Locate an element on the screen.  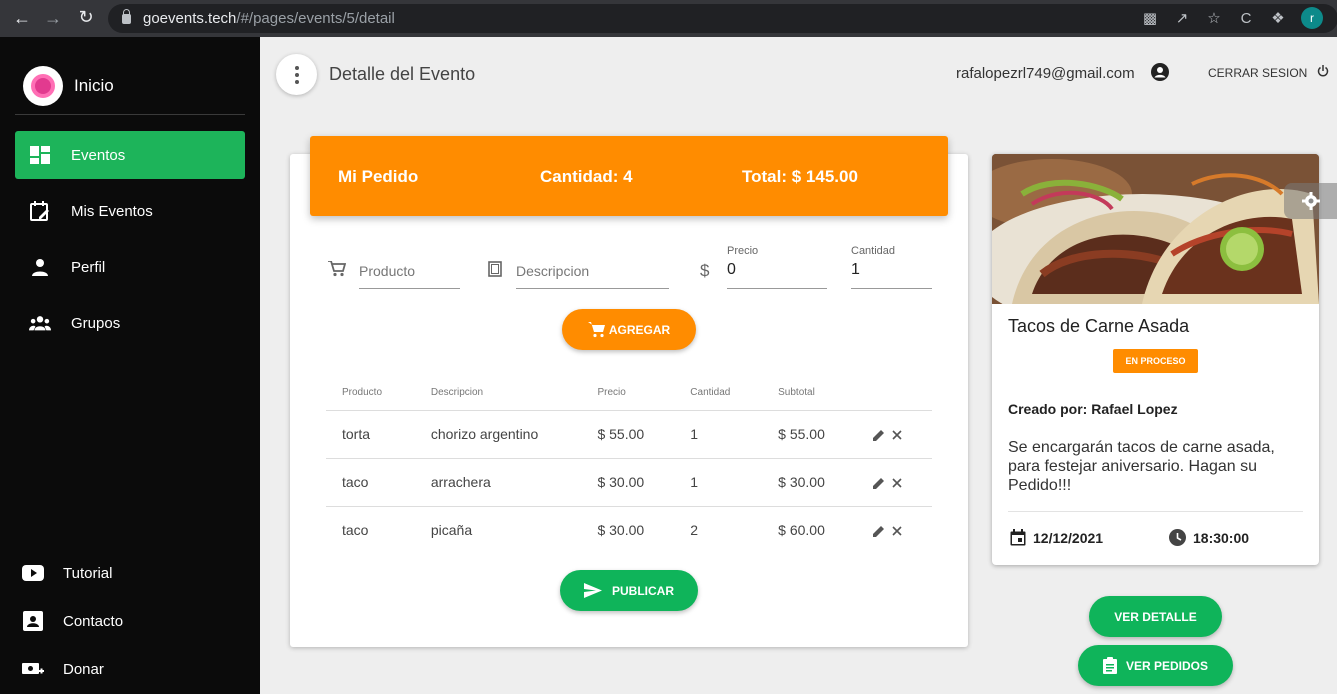
calendar-edit-icon is located at coordinates (40, 211).